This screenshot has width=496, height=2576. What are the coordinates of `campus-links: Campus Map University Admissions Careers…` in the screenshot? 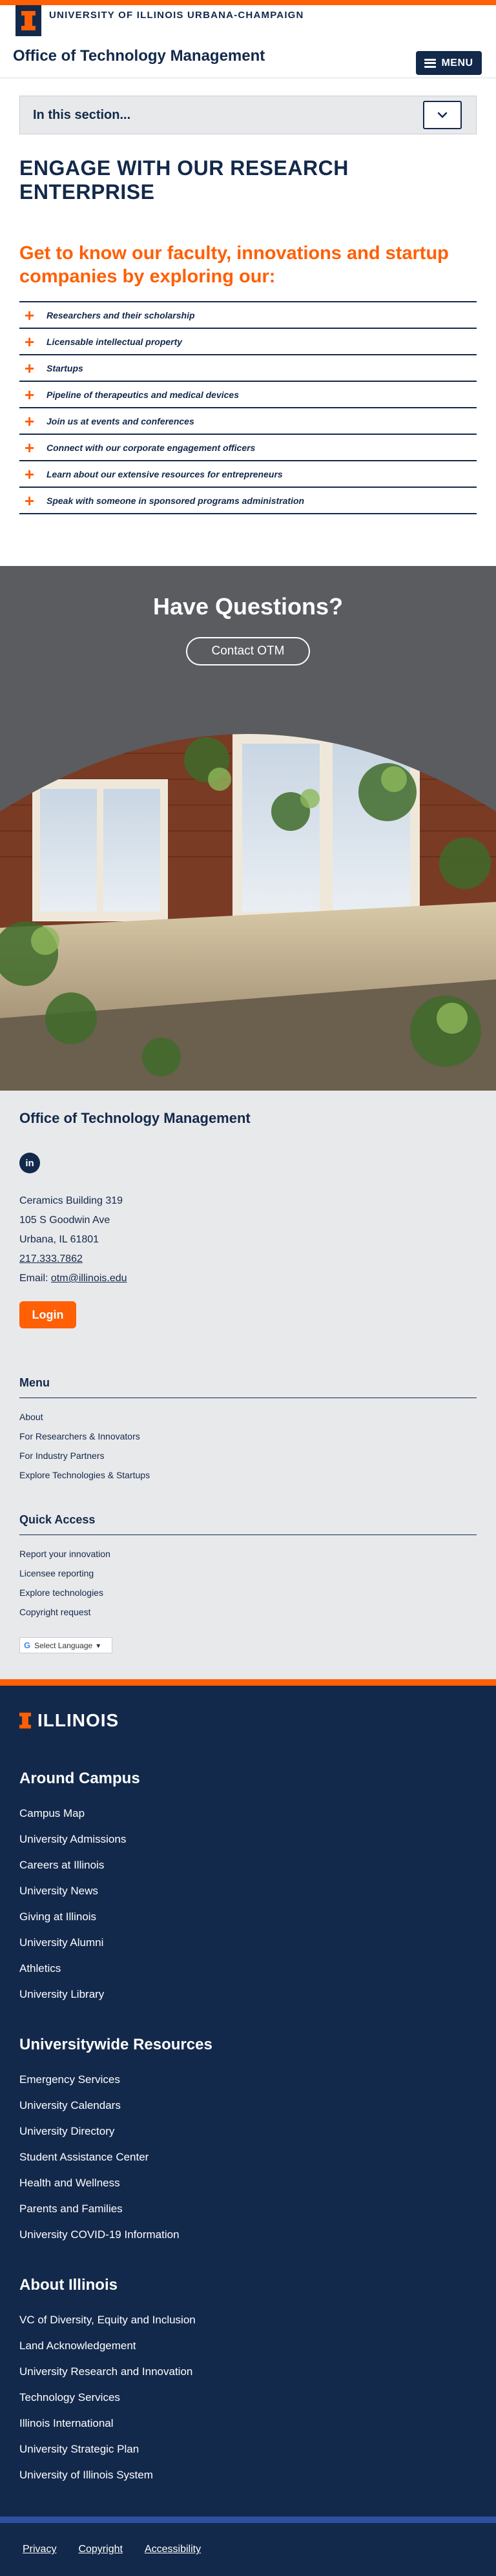 It's located at (248, 1904).